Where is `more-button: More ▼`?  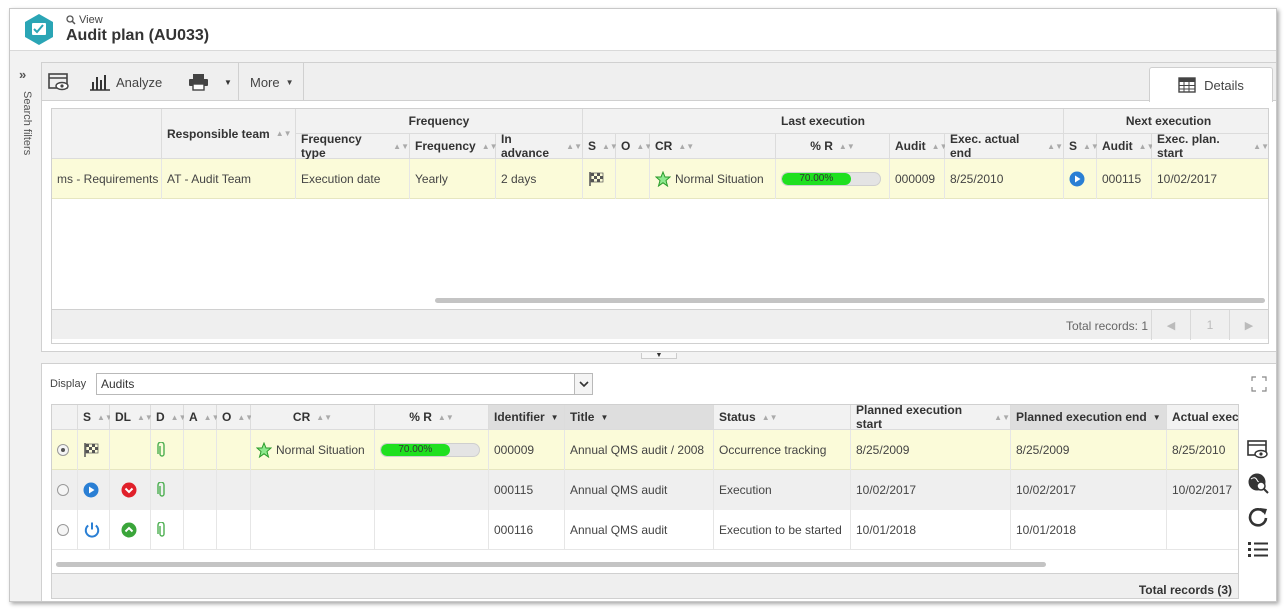 more-button: More ▼ is located at coordinates (272, 82).